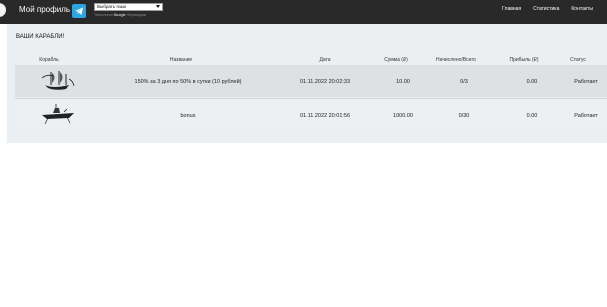  I want to click on main-nav: Главная Статистика Контакты, so click(547, 9).